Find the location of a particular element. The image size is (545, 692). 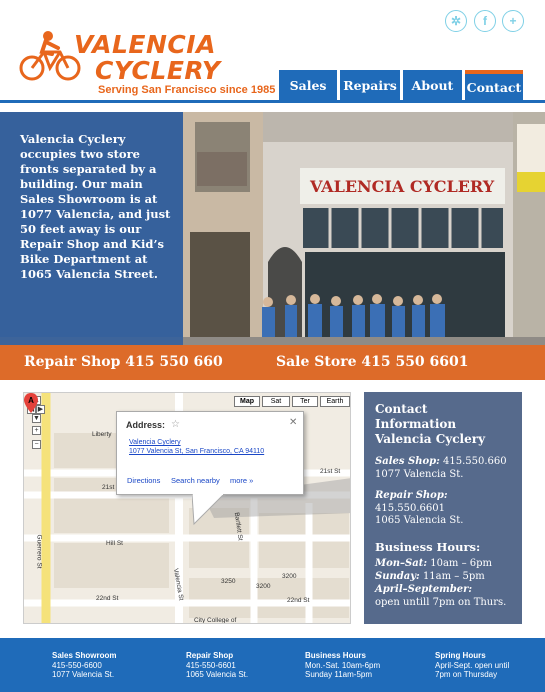

popup-title: Address: is located at coordinates (146, 425).